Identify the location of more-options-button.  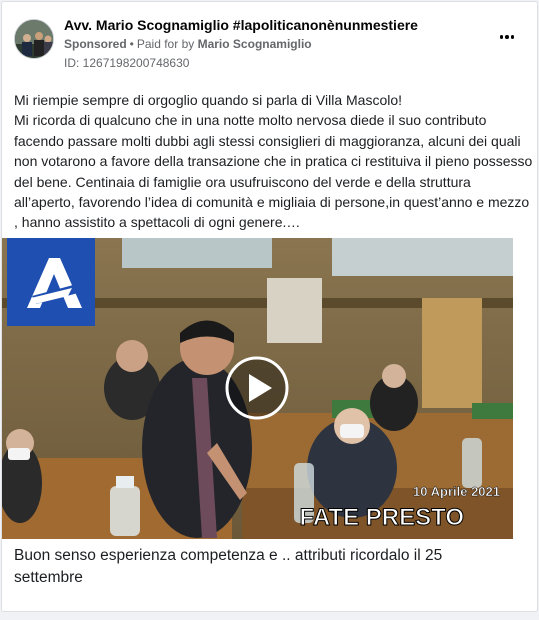
(507, 37).